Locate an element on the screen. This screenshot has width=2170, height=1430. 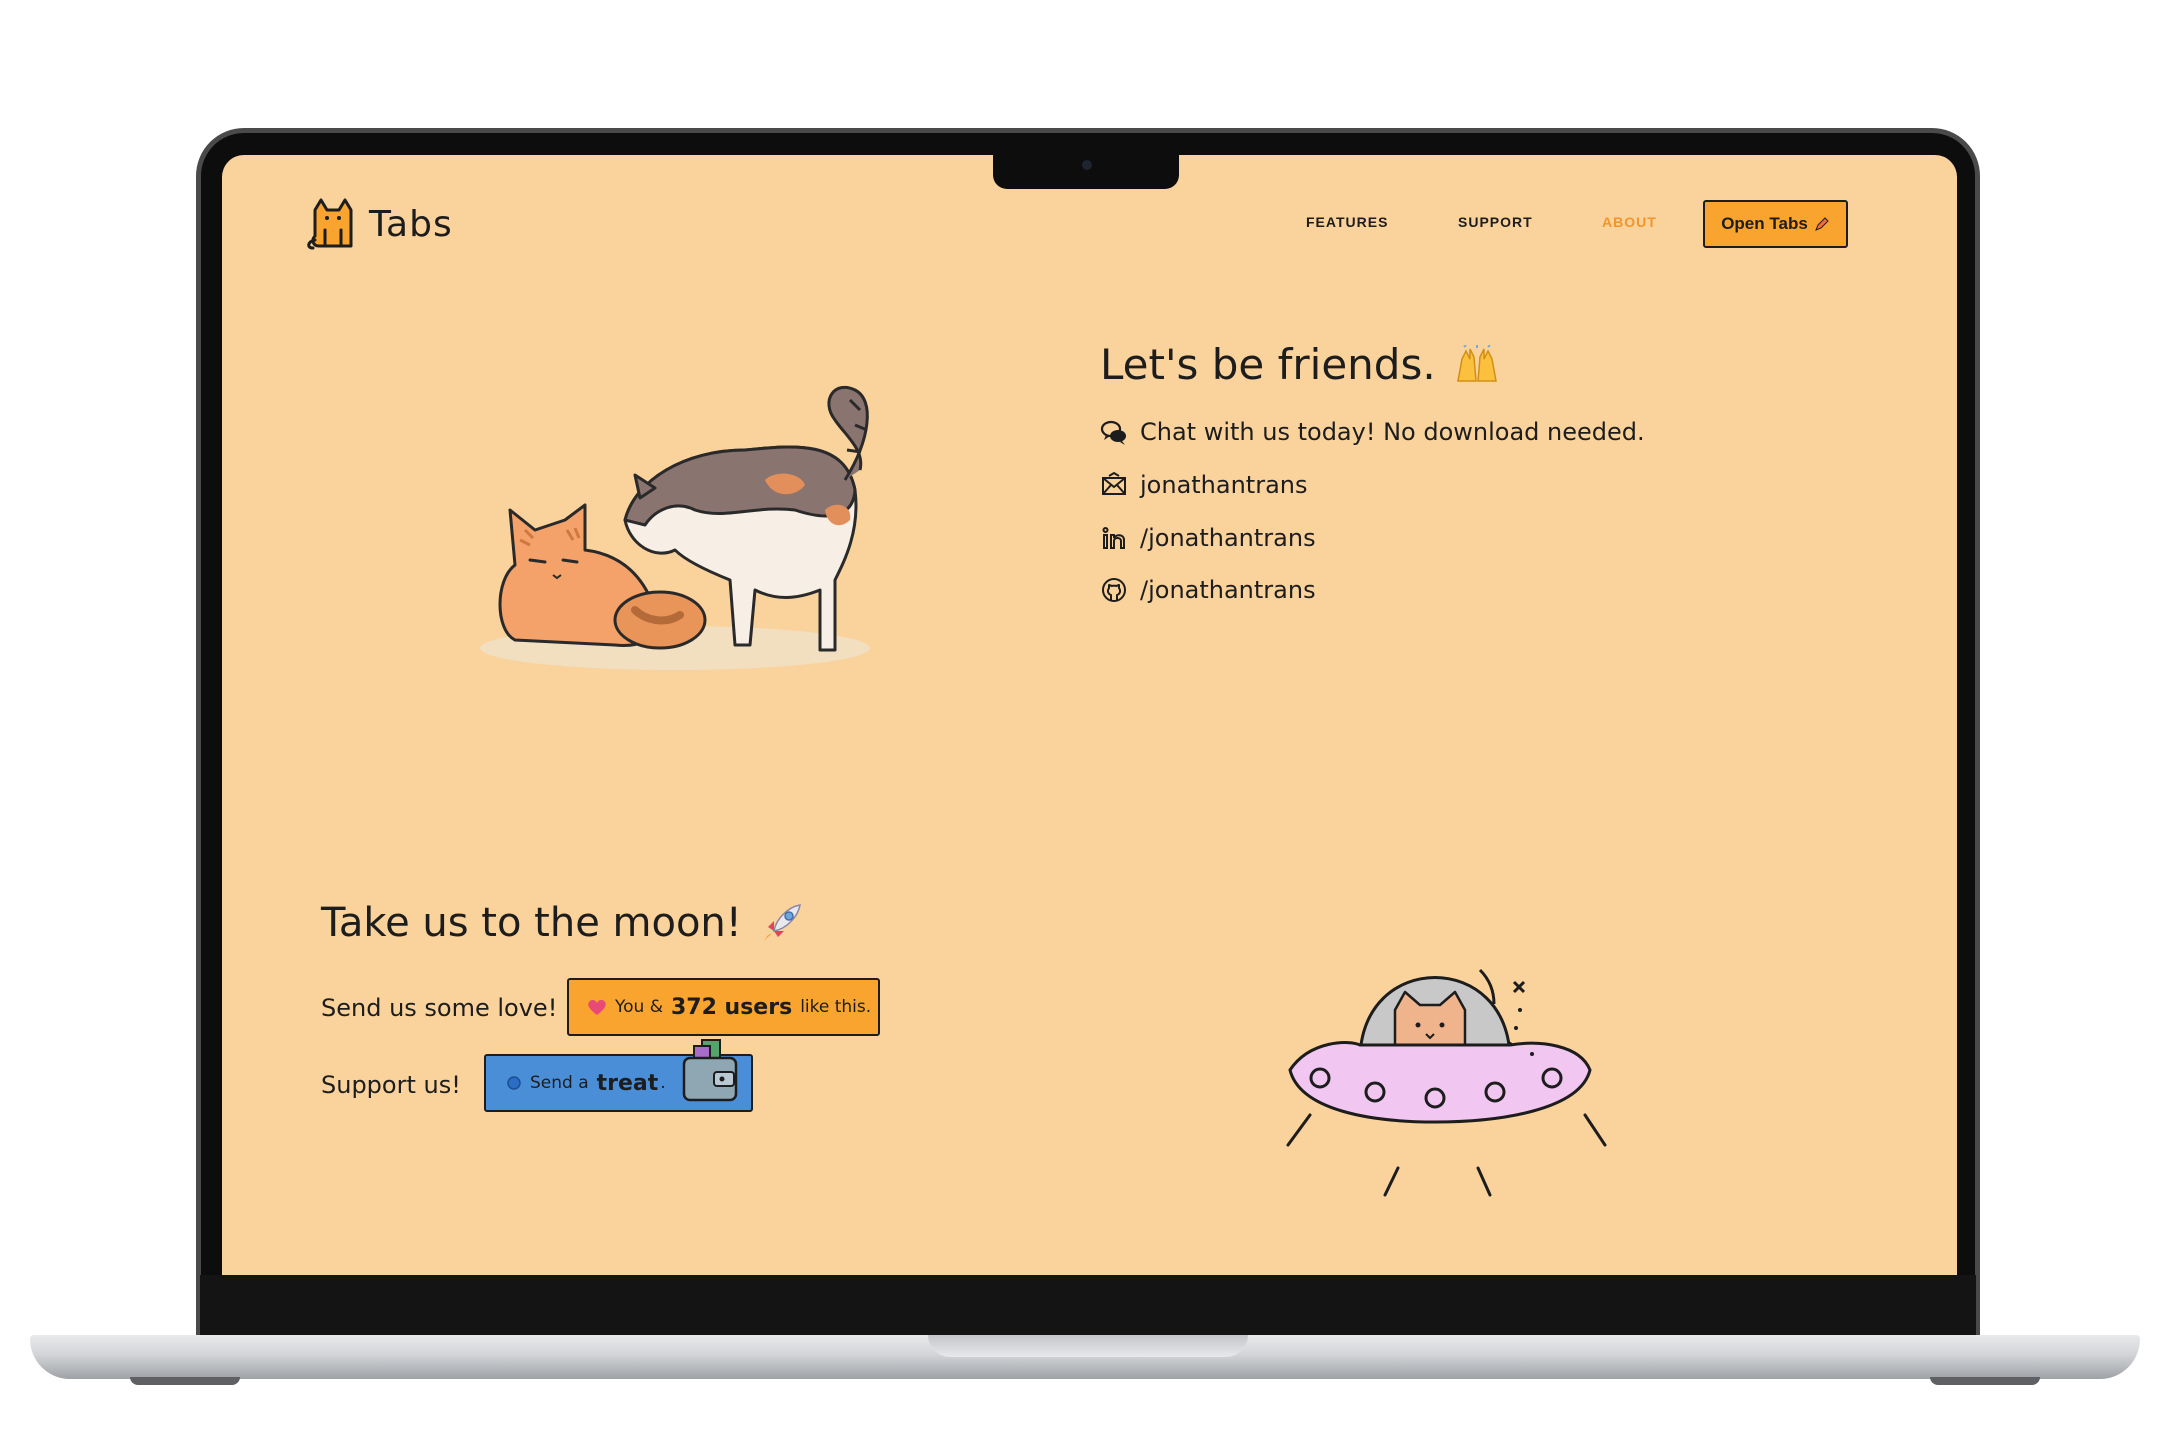
like-count: 372 users is located at coordinates (731, 1007).